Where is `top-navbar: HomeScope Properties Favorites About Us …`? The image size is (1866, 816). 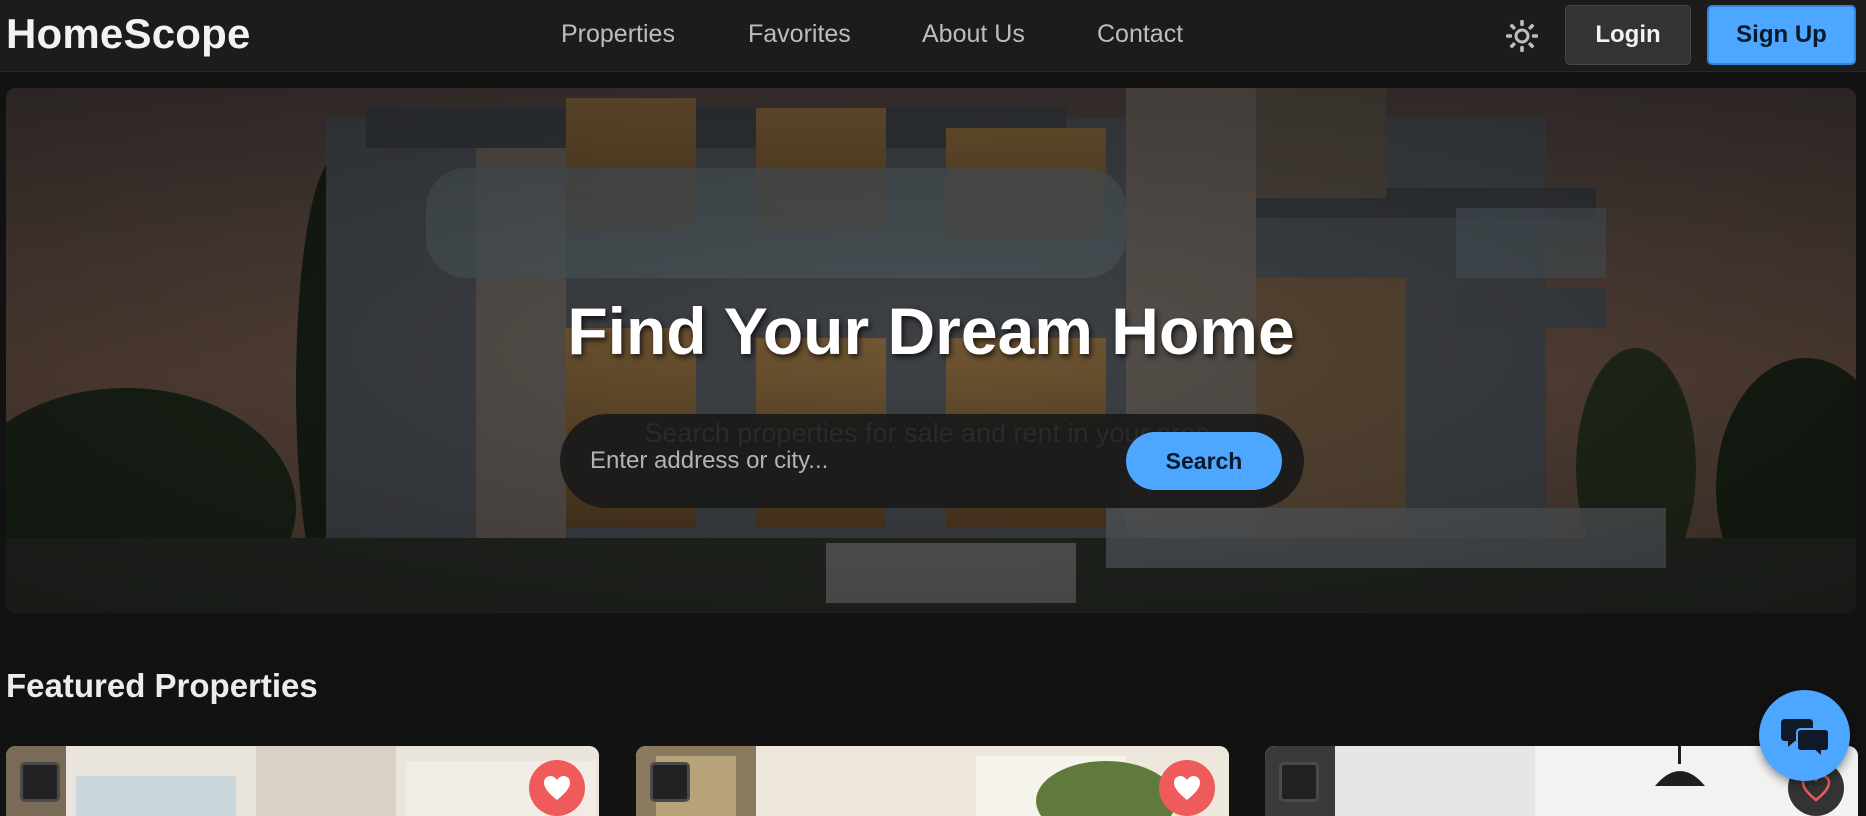 top-navbar: HomeScope Properties Favorites About Us … is located at coordinates (933, 36).